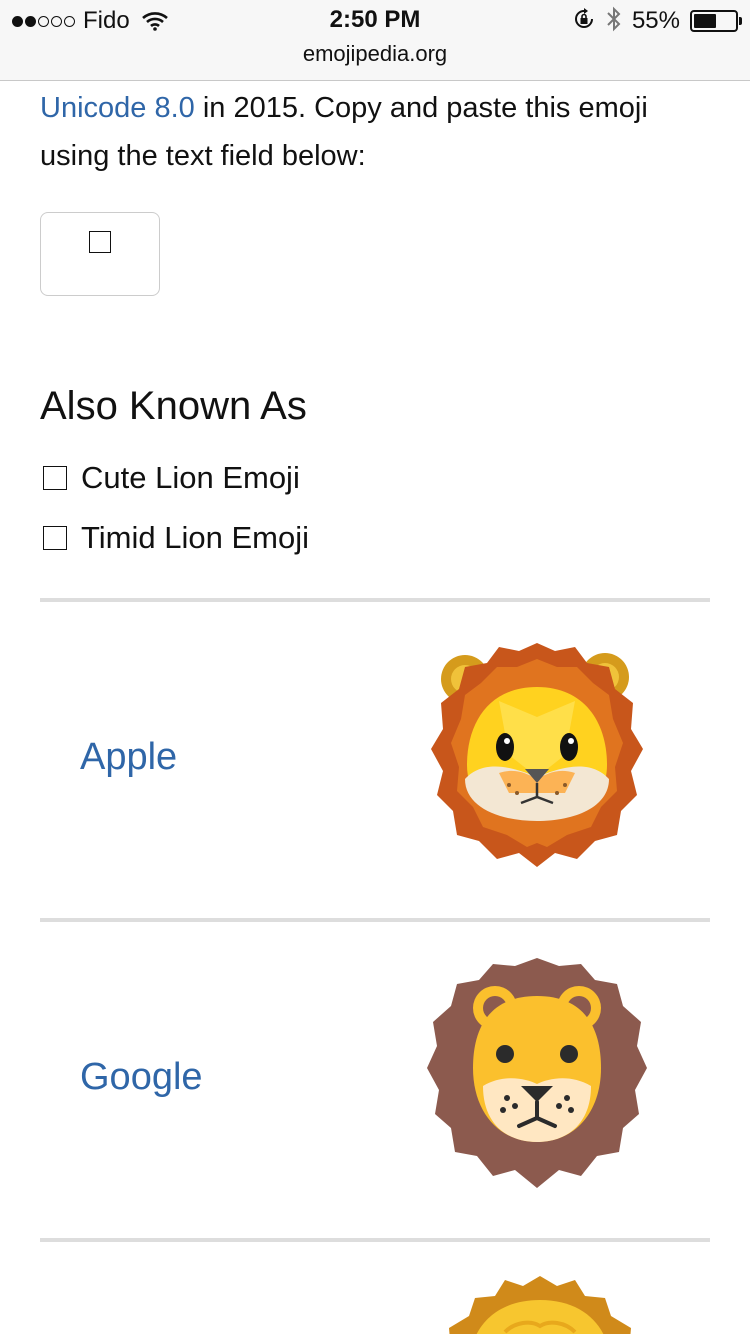 The image size is (750, 1334). I want to click on address-bar-url: emojipedia.org, so click(375, 54).